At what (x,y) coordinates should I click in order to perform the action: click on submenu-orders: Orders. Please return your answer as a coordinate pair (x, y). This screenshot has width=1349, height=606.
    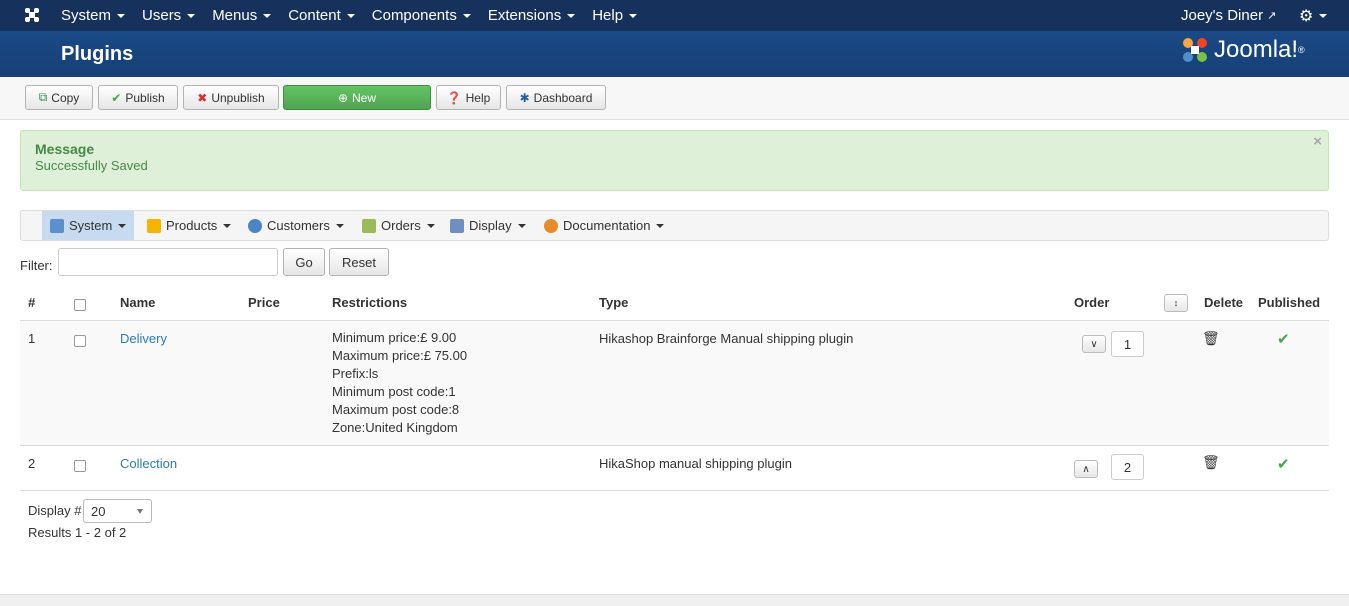
    Looking at the image, I should click on (398, 225).